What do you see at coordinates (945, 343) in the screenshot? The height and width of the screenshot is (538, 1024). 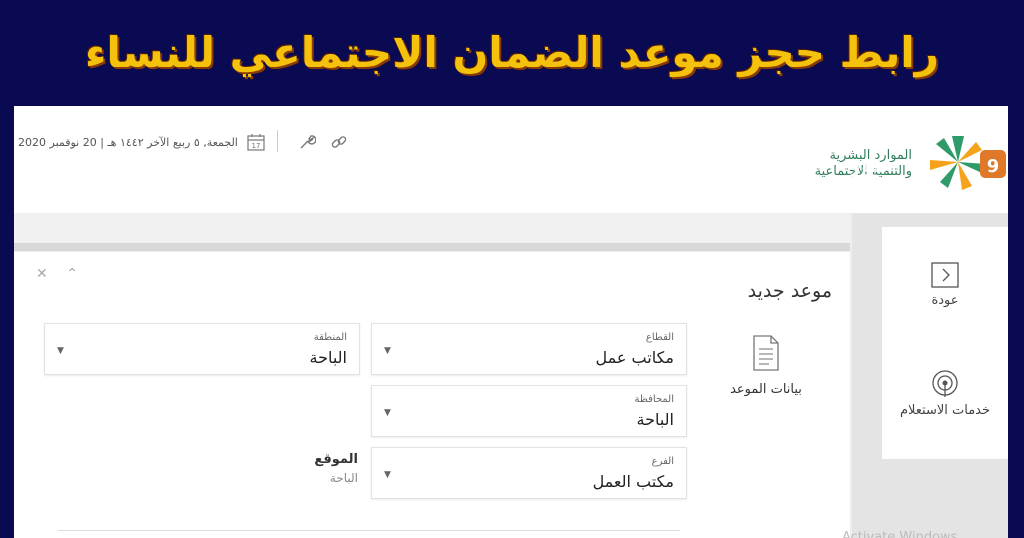 I see `side-nav: عودة خدمات الاستعلام` at bounding box center [945, 343].